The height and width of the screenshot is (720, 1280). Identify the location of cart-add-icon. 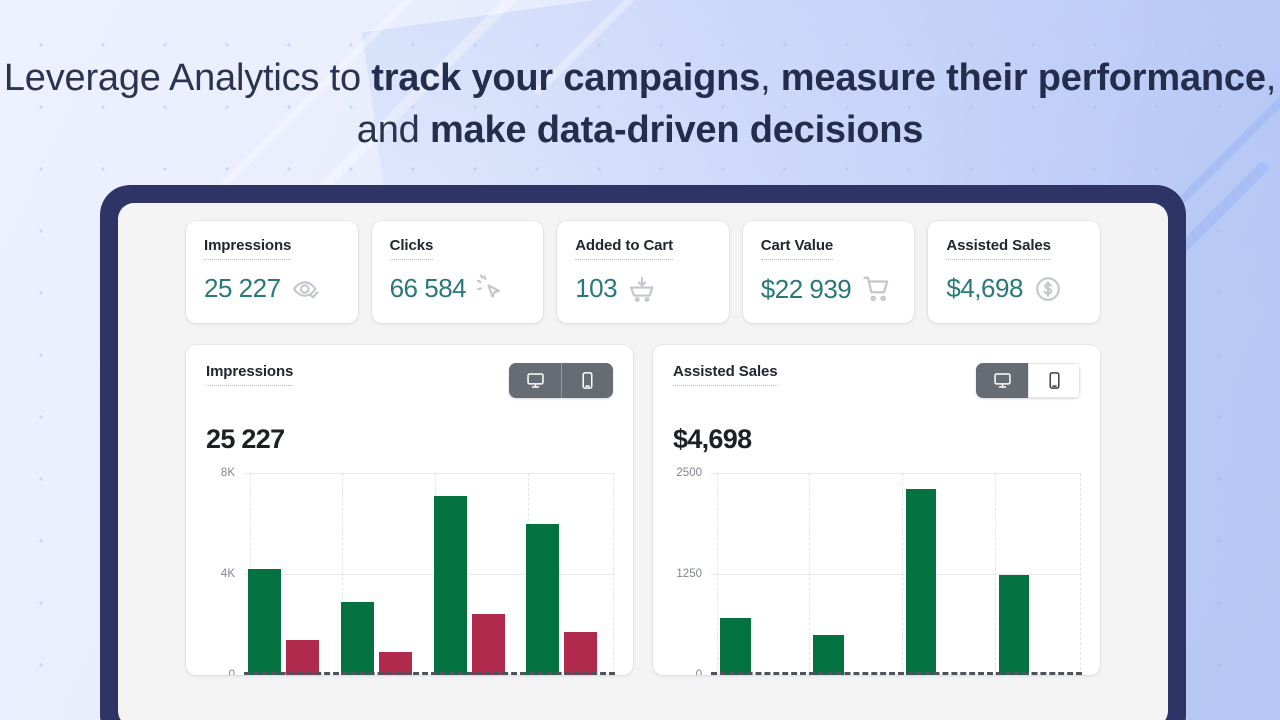
(642, 289).